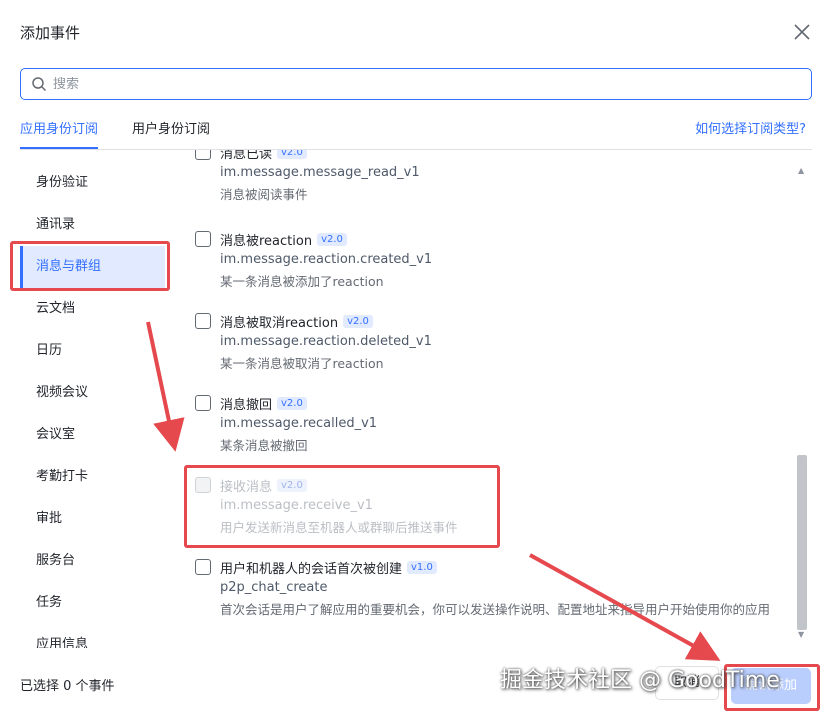 The height and width of the screenshot is (713, 831). What do you see at coordinates (50, 33) in the screenshot?
I see `dialog-title: 添加事件` at bounding box center [50, 33].